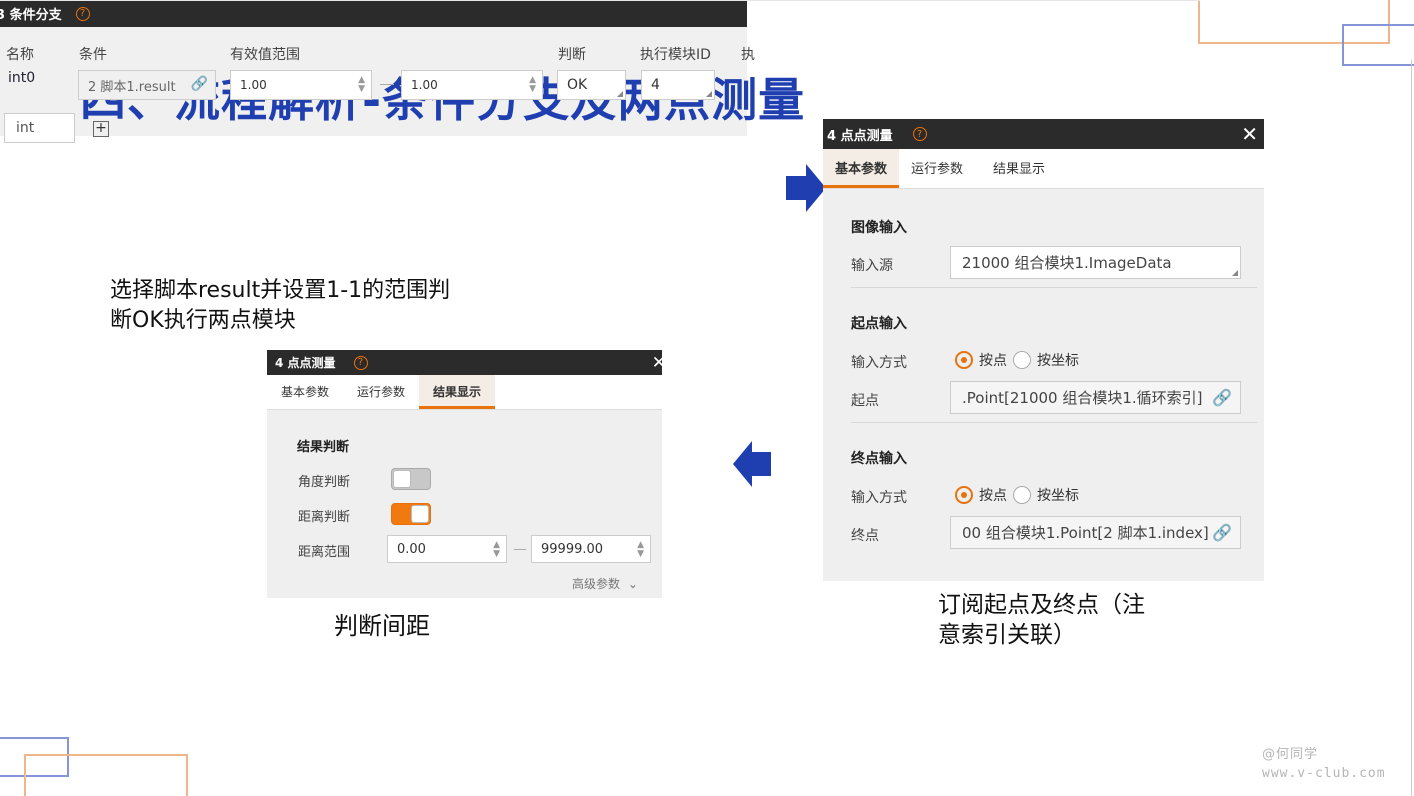  I want to click on distance-min-value: 0.00, so click(411, 549).